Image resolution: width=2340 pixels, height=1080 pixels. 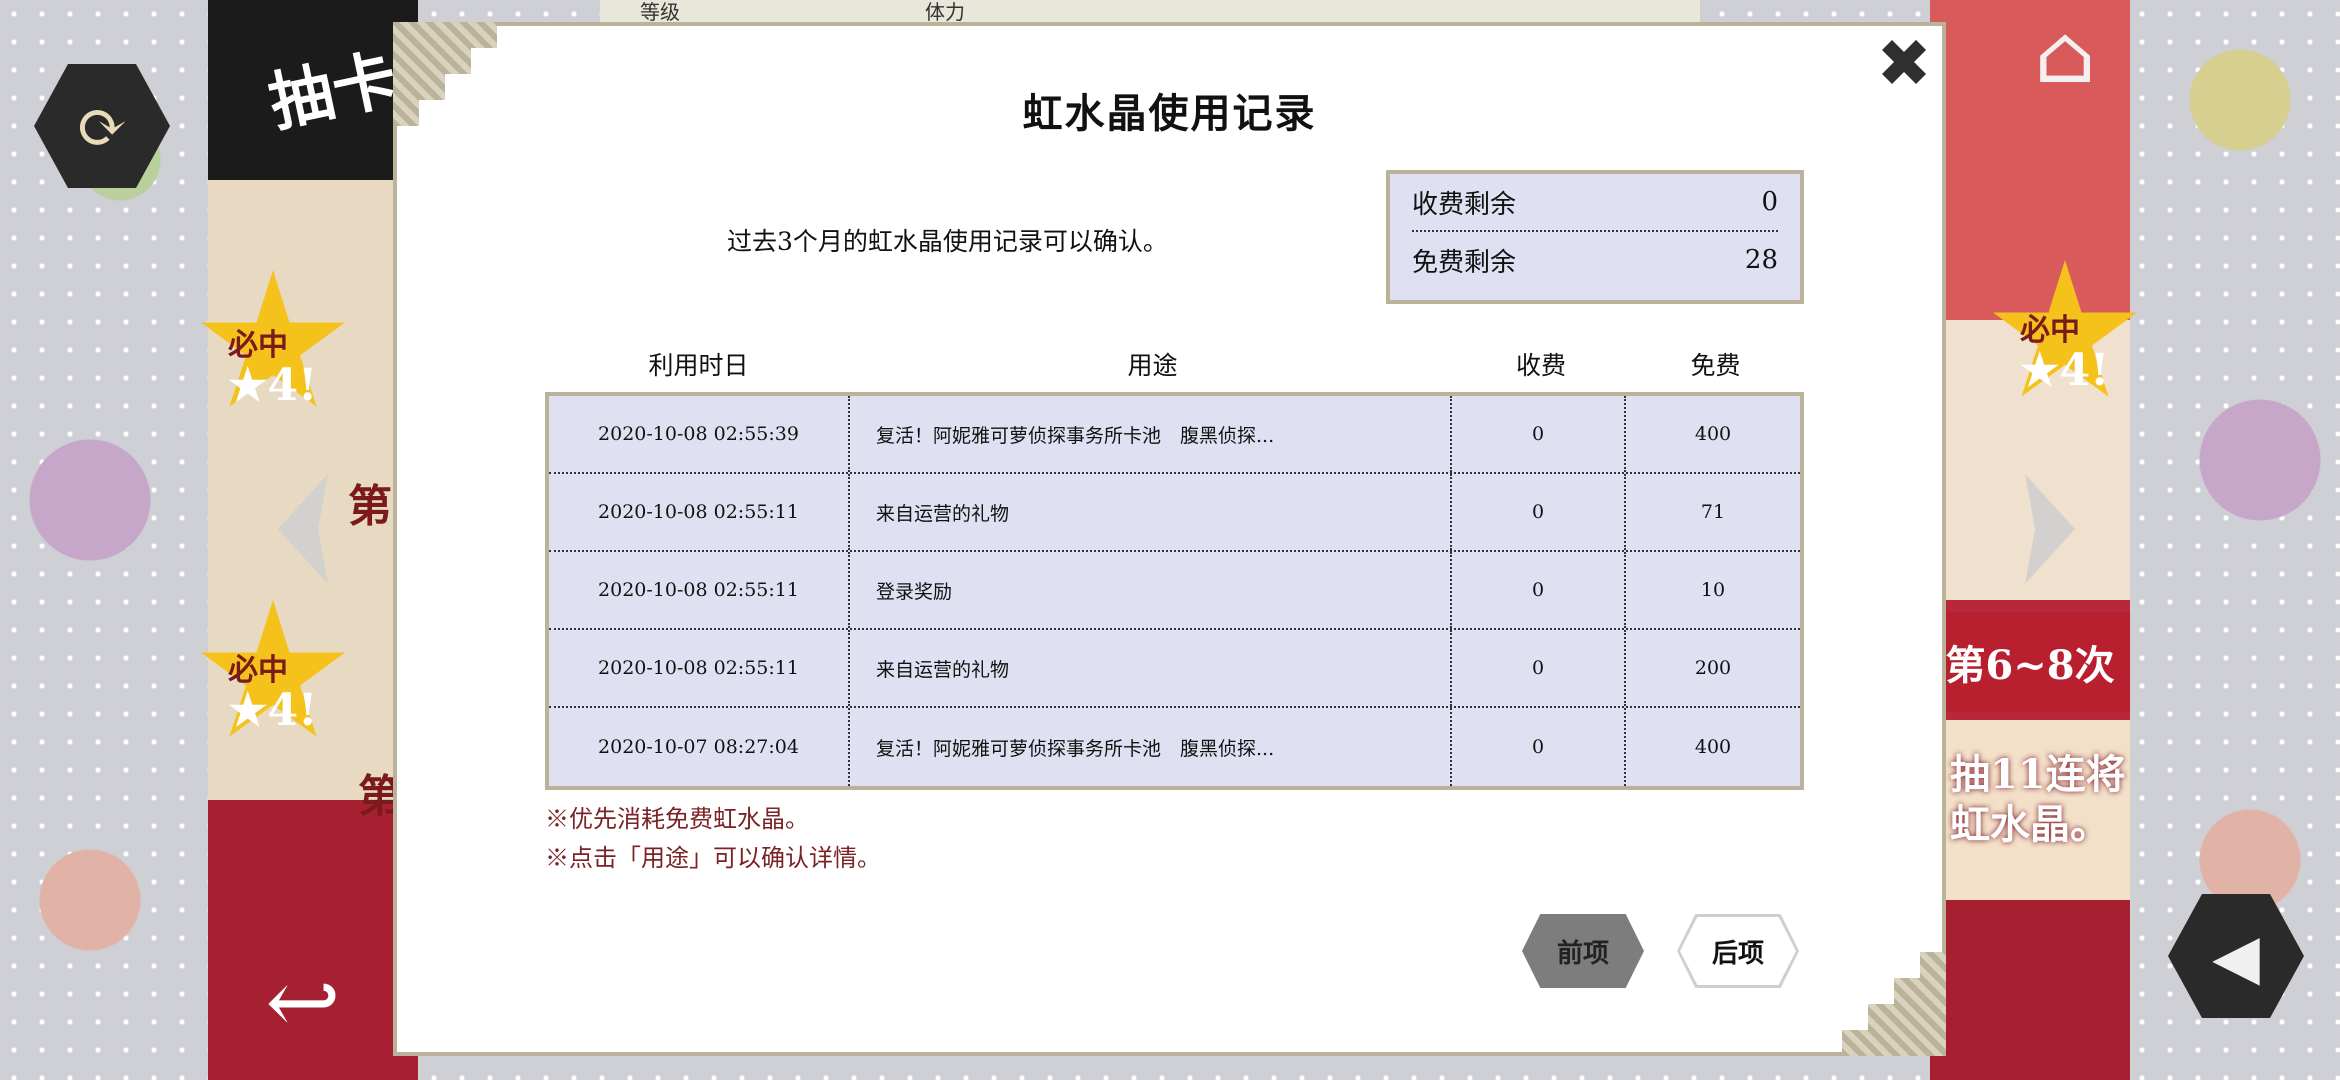 I want to click on gacha-banner-right: 必中 ★4!, so click(x=2033, y=540).